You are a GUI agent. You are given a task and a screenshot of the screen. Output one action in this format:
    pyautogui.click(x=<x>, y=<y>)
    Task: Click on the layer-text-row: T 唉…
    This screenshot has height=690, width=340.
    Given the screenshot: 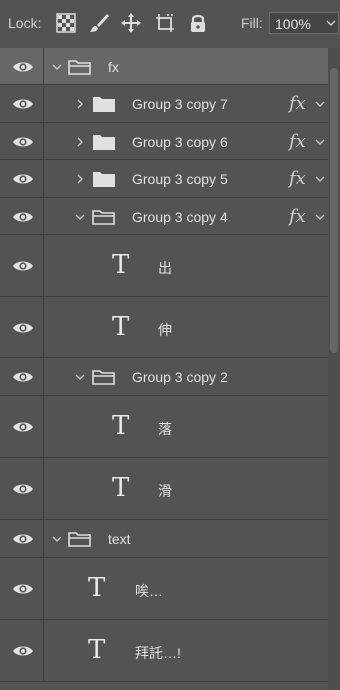 What is the action you would take?
    pyautogui.click(x=170, y=589)
    